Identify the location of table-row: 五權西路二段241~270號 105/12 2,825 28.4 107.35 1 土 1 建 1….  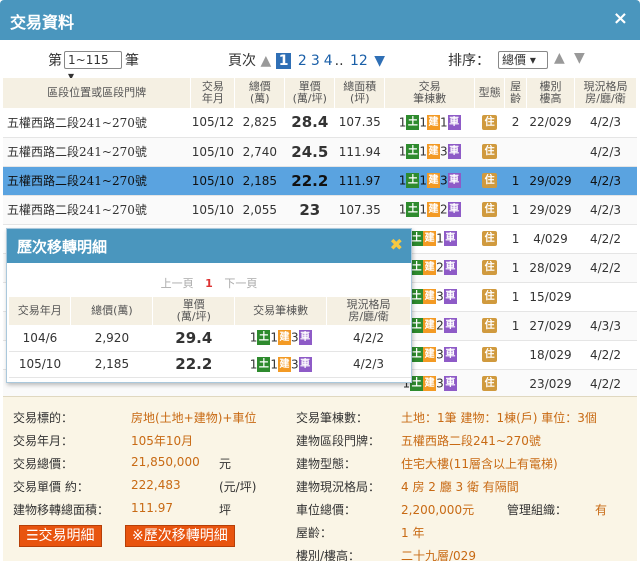
(320, 123).